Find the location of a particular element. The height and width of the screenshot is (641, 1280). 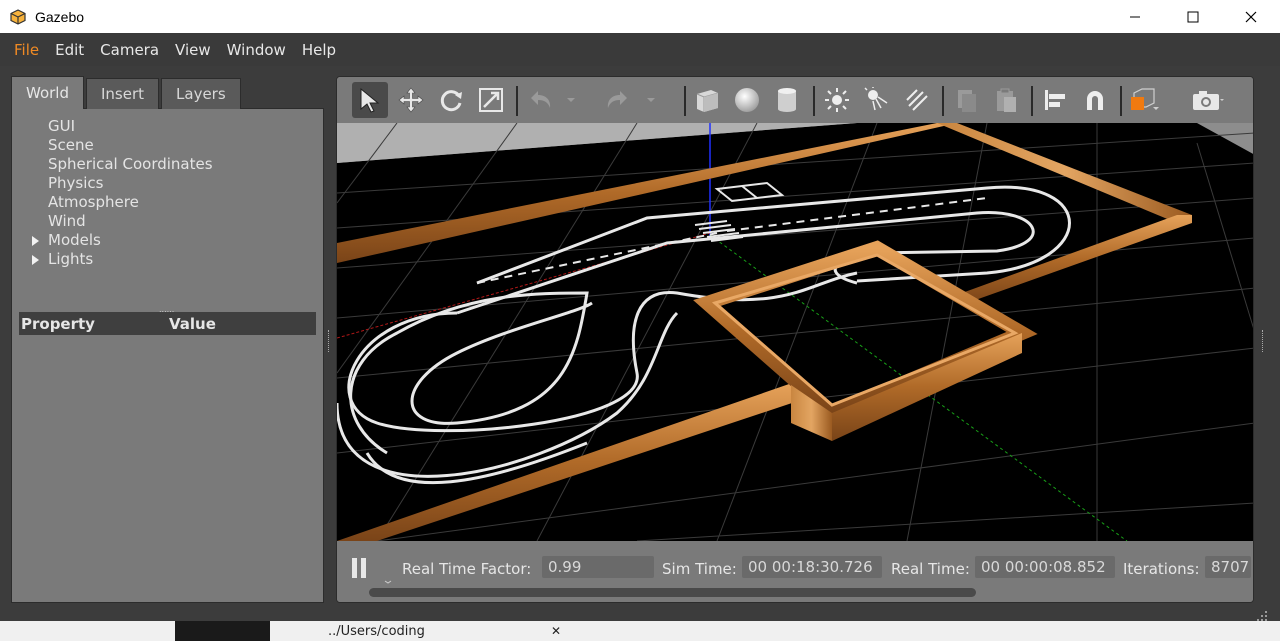

window-title: Gazebo is located at coordinates (60, 16).